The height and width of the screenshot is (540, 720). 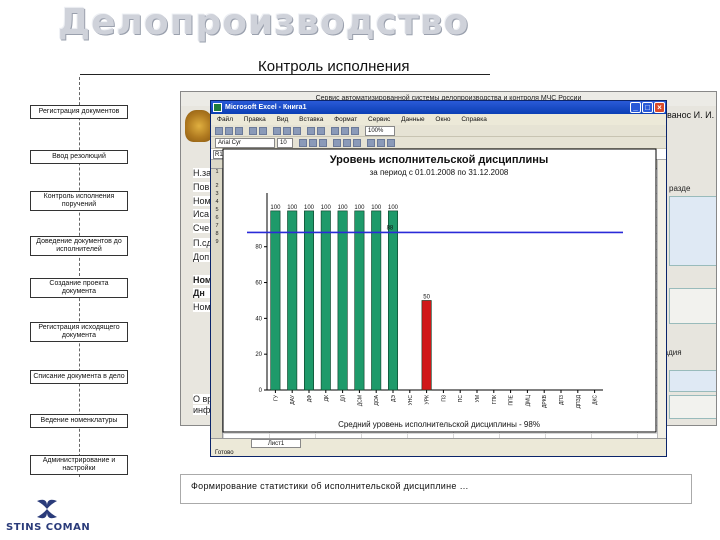 I want to click on x-tick-label: ППЕ, so click(x=512, y=399).